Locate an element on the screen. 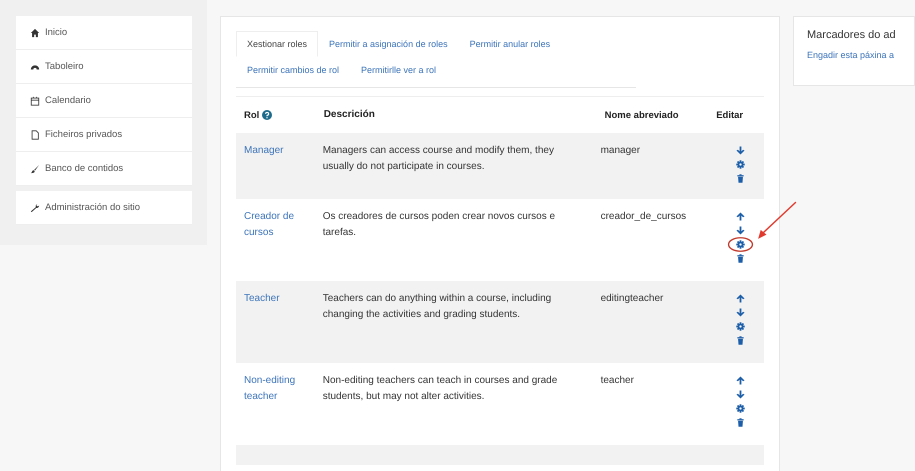 This screenshot has height=471, width=915. column-header: Descrición is located at coordinates (350, 115).